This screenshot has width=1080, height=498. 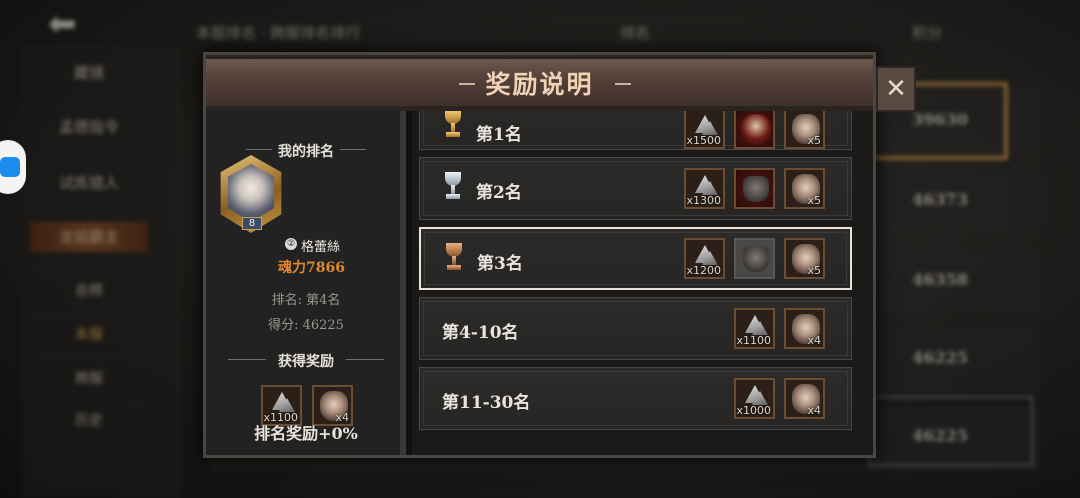 What do you see at coordinates (940, 279) in the screenshot?
I see `bg-score: 46358` at bounding box center [940, 279].